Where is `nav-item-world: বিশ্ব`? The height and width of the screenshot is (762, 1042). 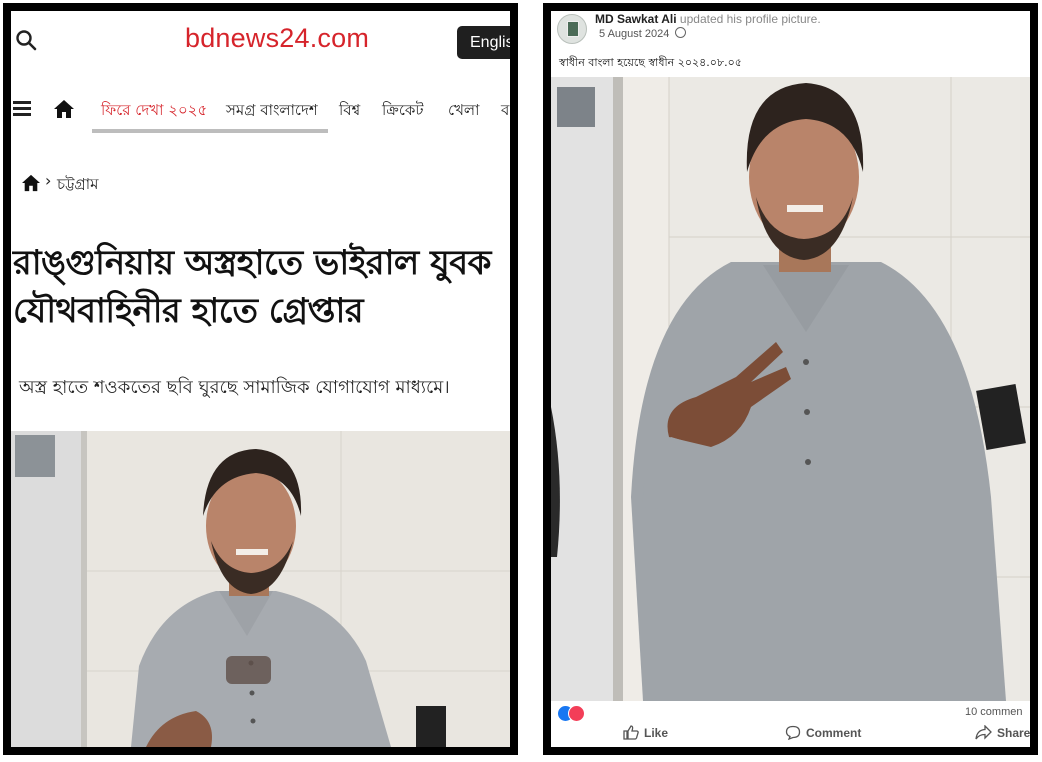 nav-item-world: বিশ্ব is located at coordinates (349, 111).